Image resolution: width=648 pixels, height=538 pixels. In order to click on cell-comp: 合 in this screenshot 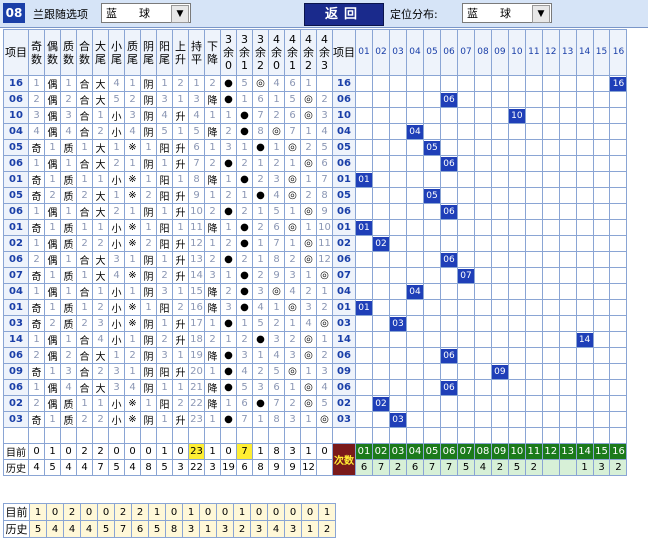, I will do `click(84, 387)`.